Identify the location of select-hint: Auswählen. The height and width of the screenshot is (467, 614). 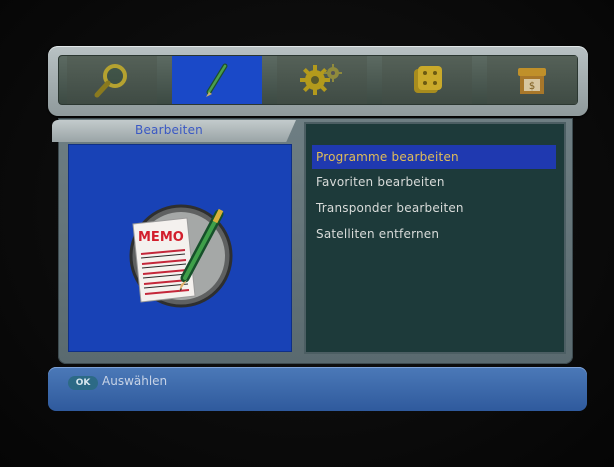
(135, 381).